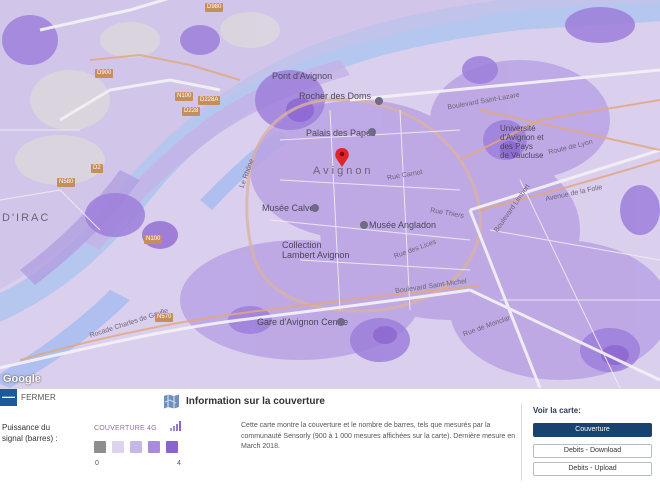 The width and height of the screenshot is (660, 489). I want to click on info-title: Information sur la couverture, so click(255, 401).